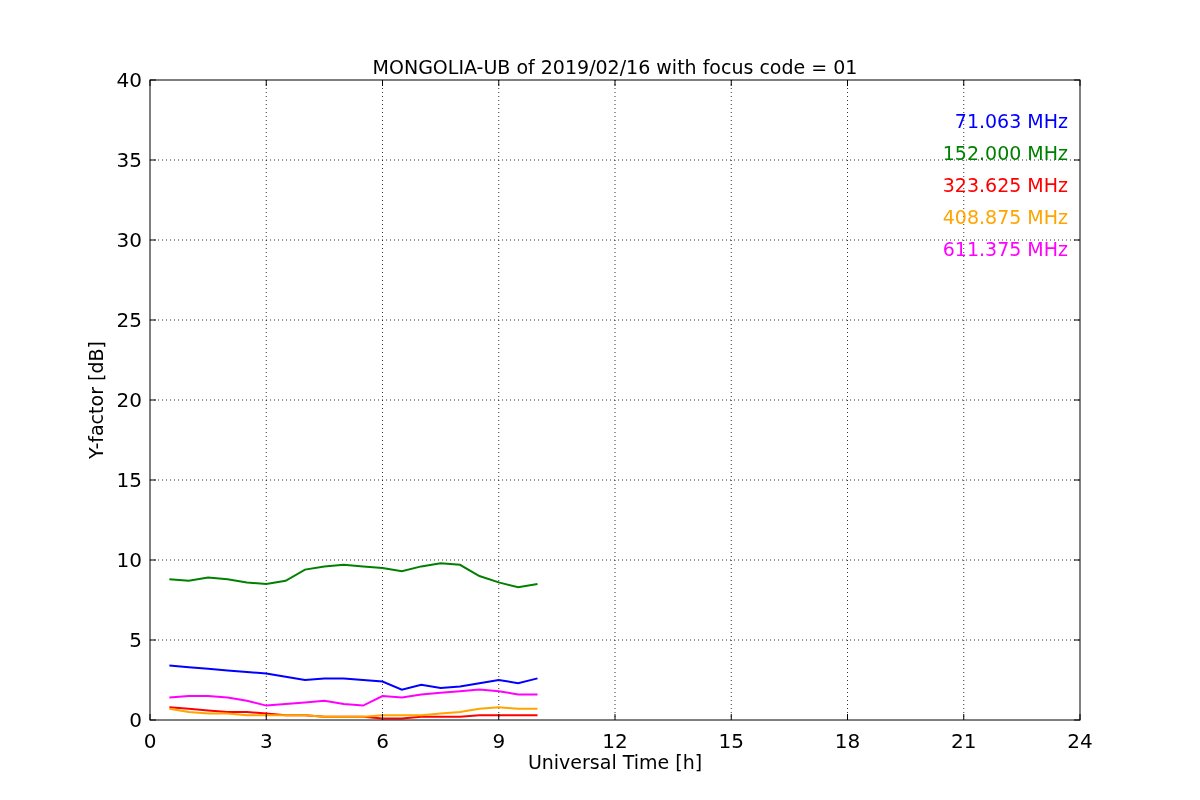 This screenshot has height=800, width=1200. What do you see at coordinates (847, 741) in the screenshot?
I see `x-tick-label: 18` at bounding box center [847, 741].